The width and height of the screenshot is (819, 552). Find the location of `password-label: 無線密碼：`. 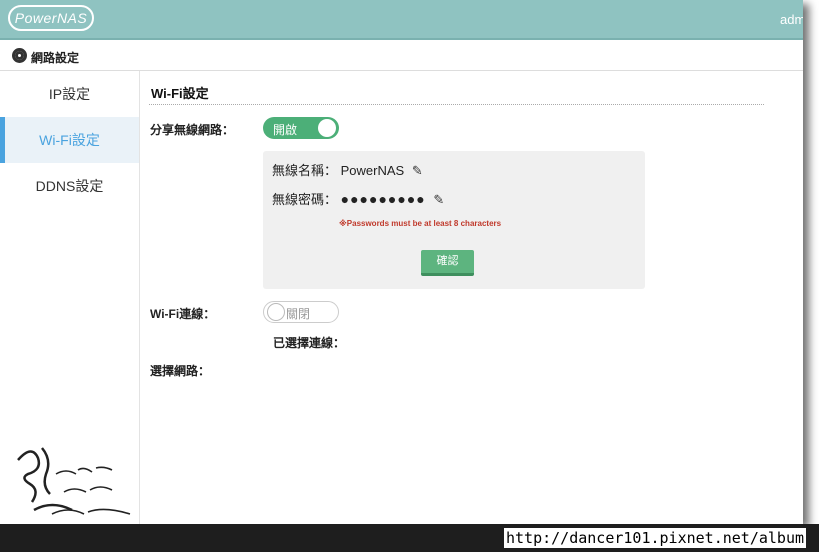

password-label: 無線密碼： is located at coordinates (305, 199).